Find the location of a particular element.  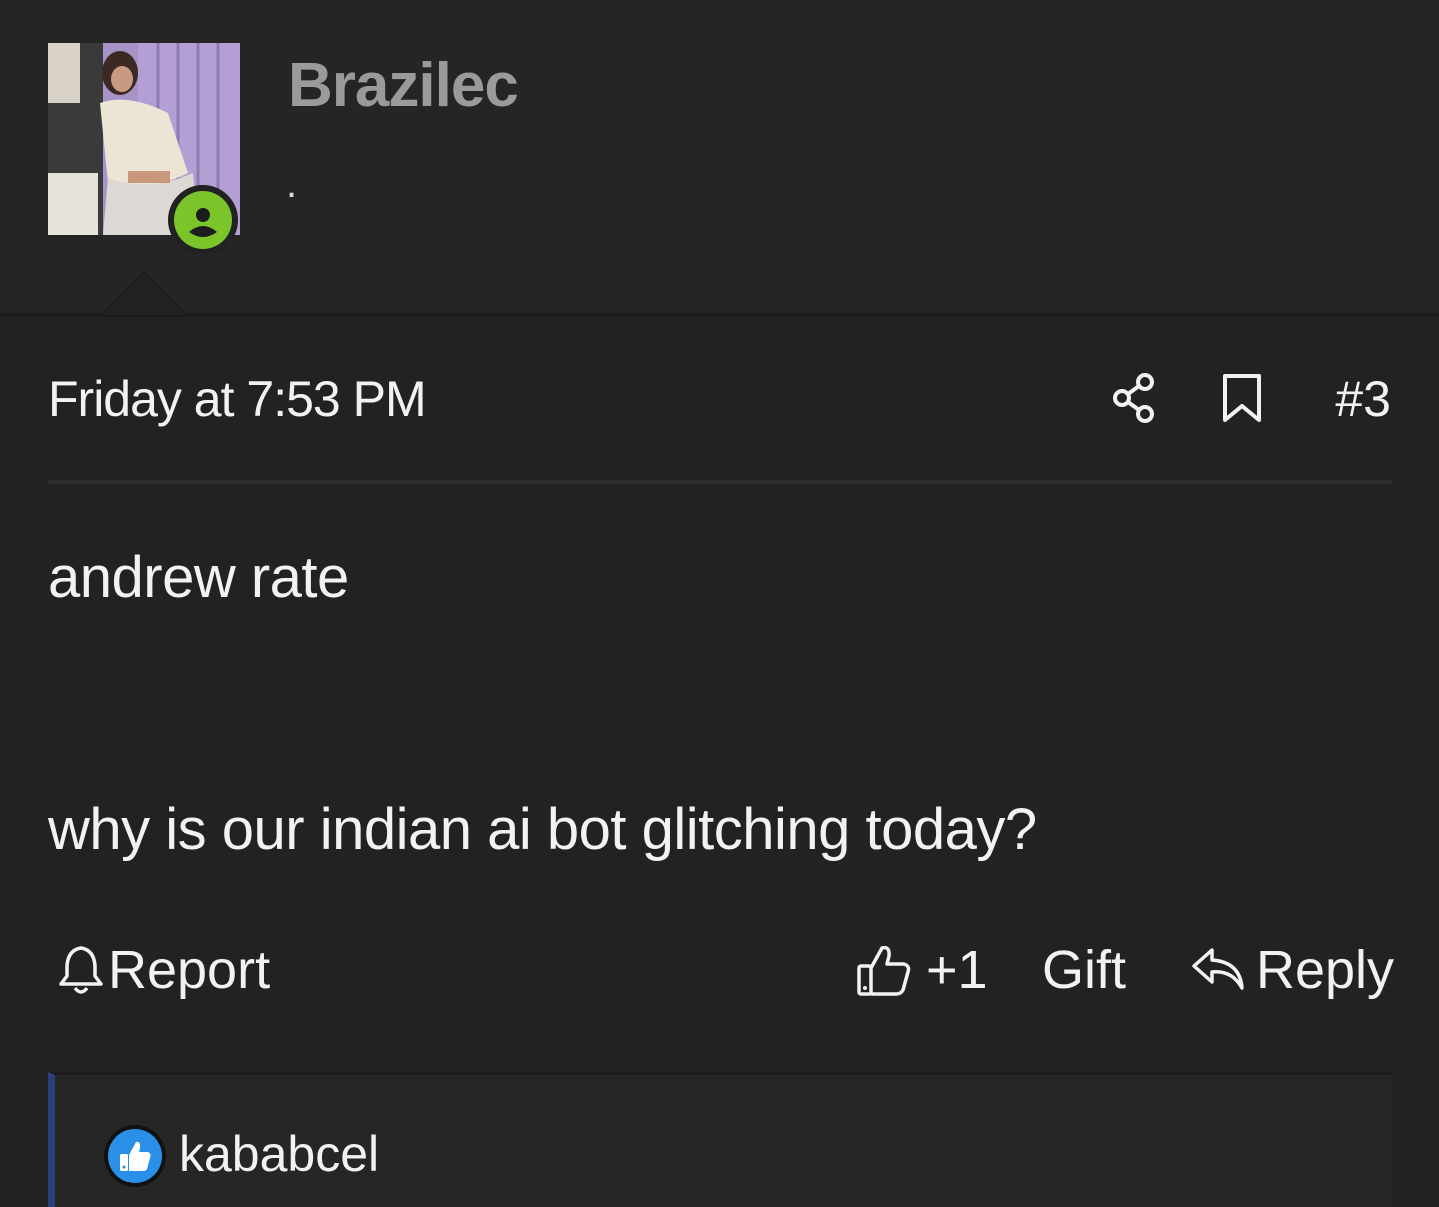

bookmark-icon is located at coordinates (1242, 398).